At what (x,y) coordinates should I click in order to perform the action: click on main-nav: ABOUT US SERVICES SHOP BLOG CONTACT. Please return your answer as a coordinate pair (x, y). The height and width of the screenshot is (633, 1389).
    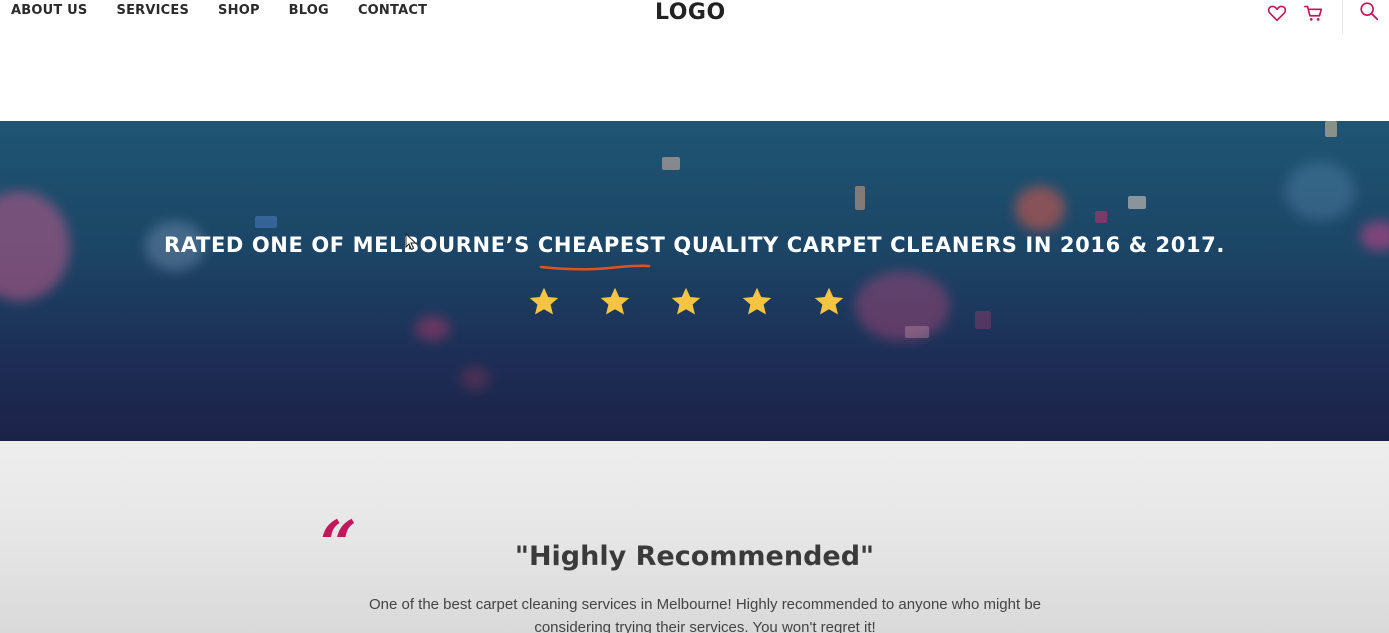
    Looking at the image, I should click on (233, 11).